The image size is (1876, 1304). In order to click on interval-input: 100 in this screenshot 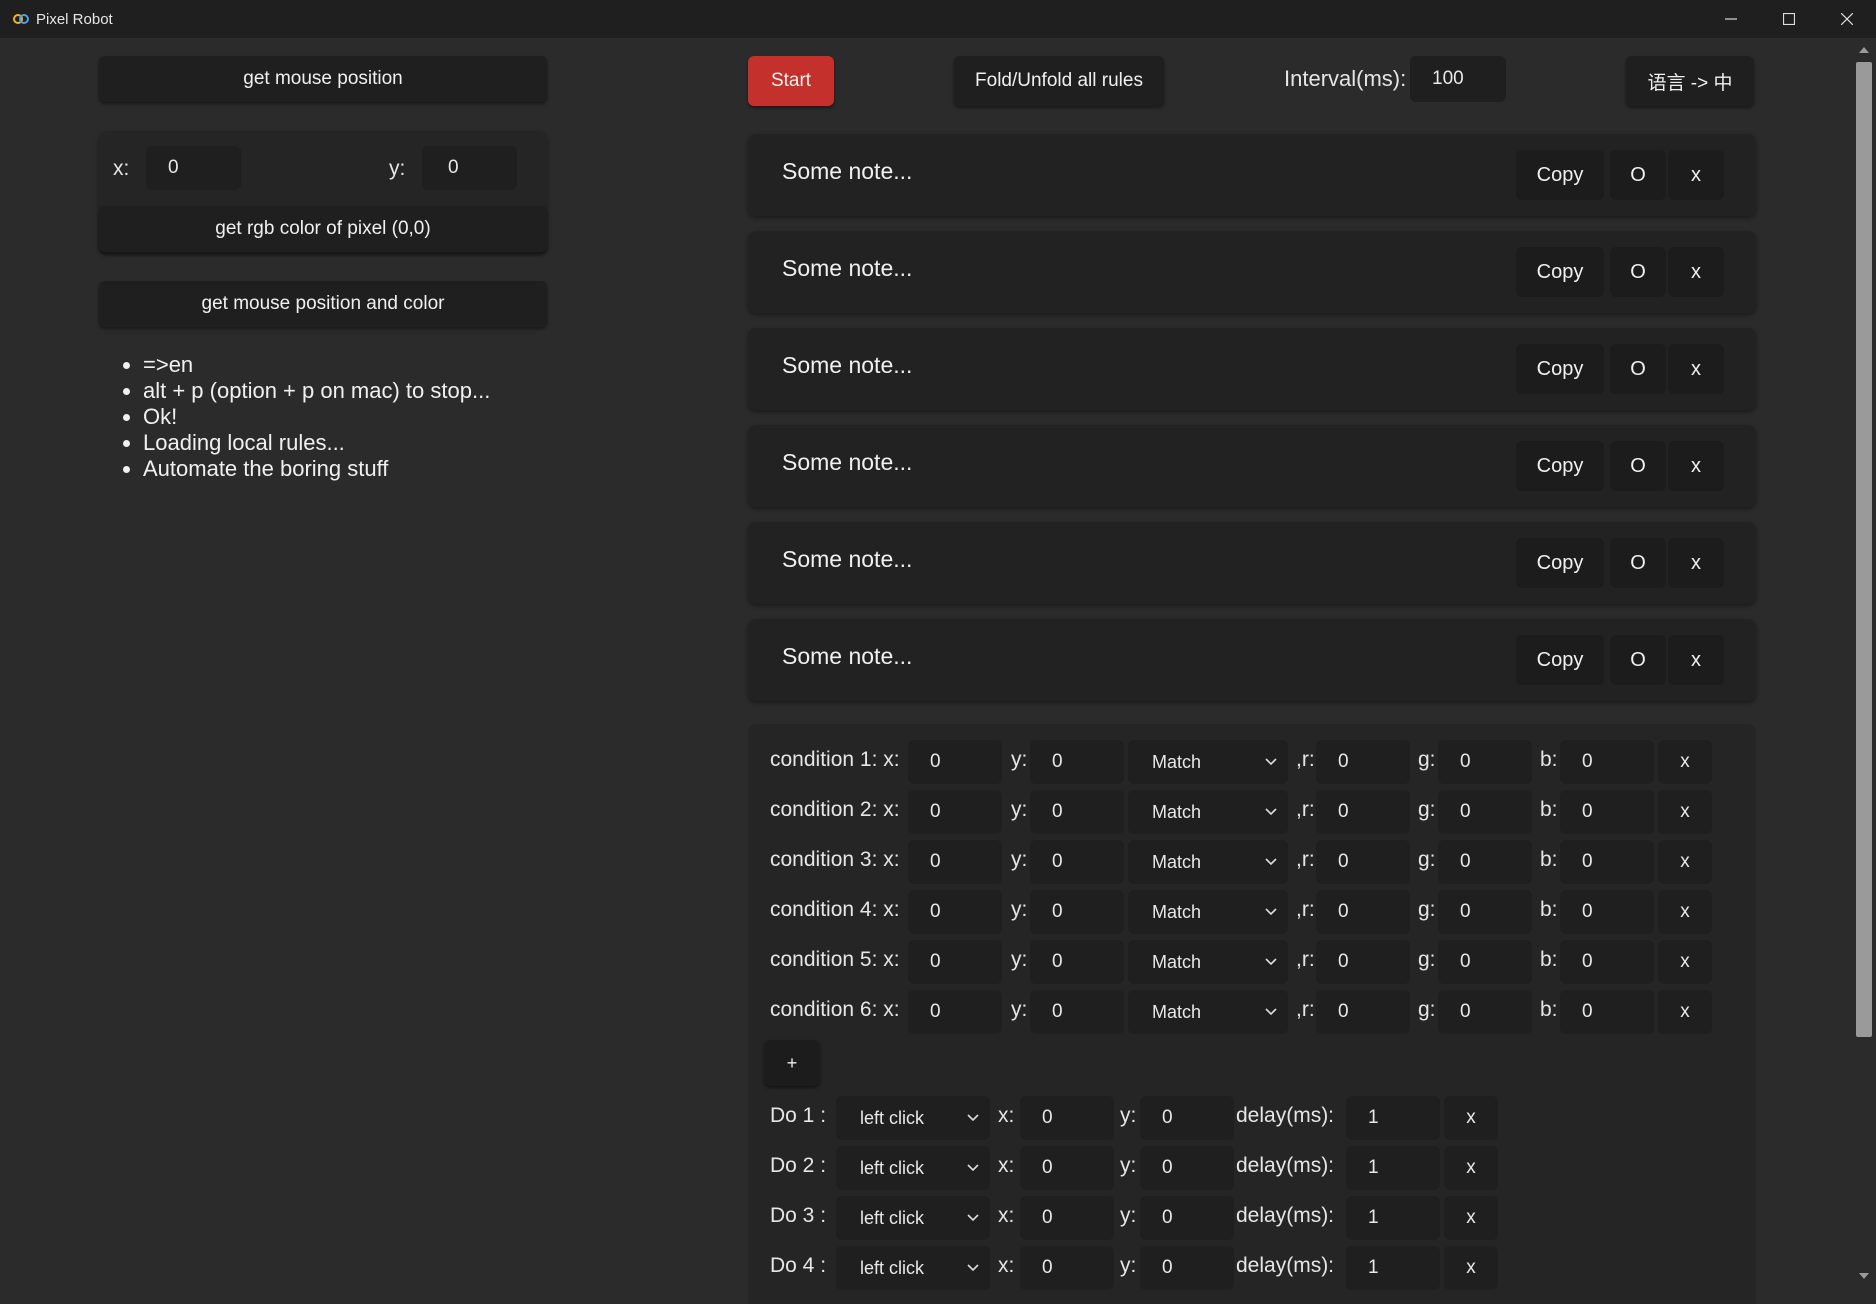, I will do `click(1458, 79)`.